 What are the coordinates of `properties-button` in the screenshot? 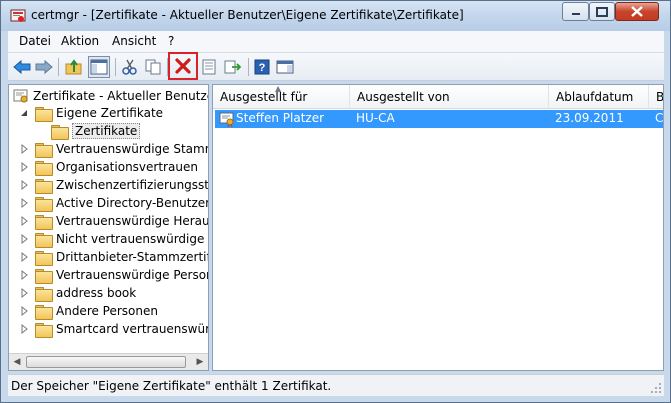 It's located at (209, 67).